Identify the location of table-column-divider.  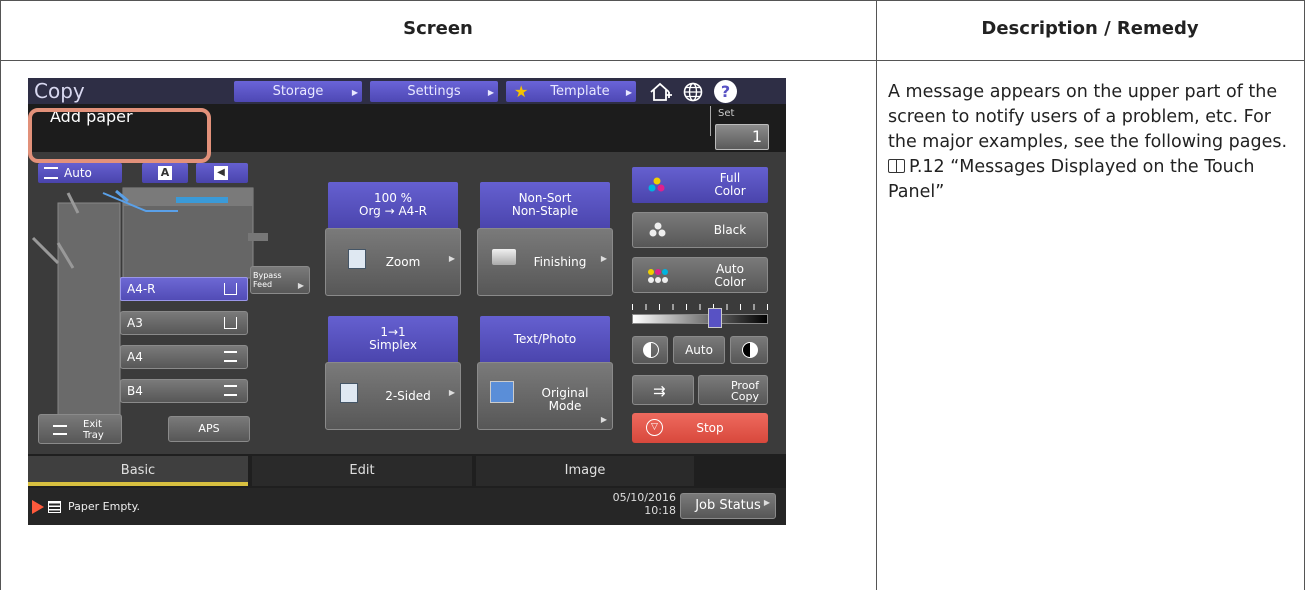
(876, 295).